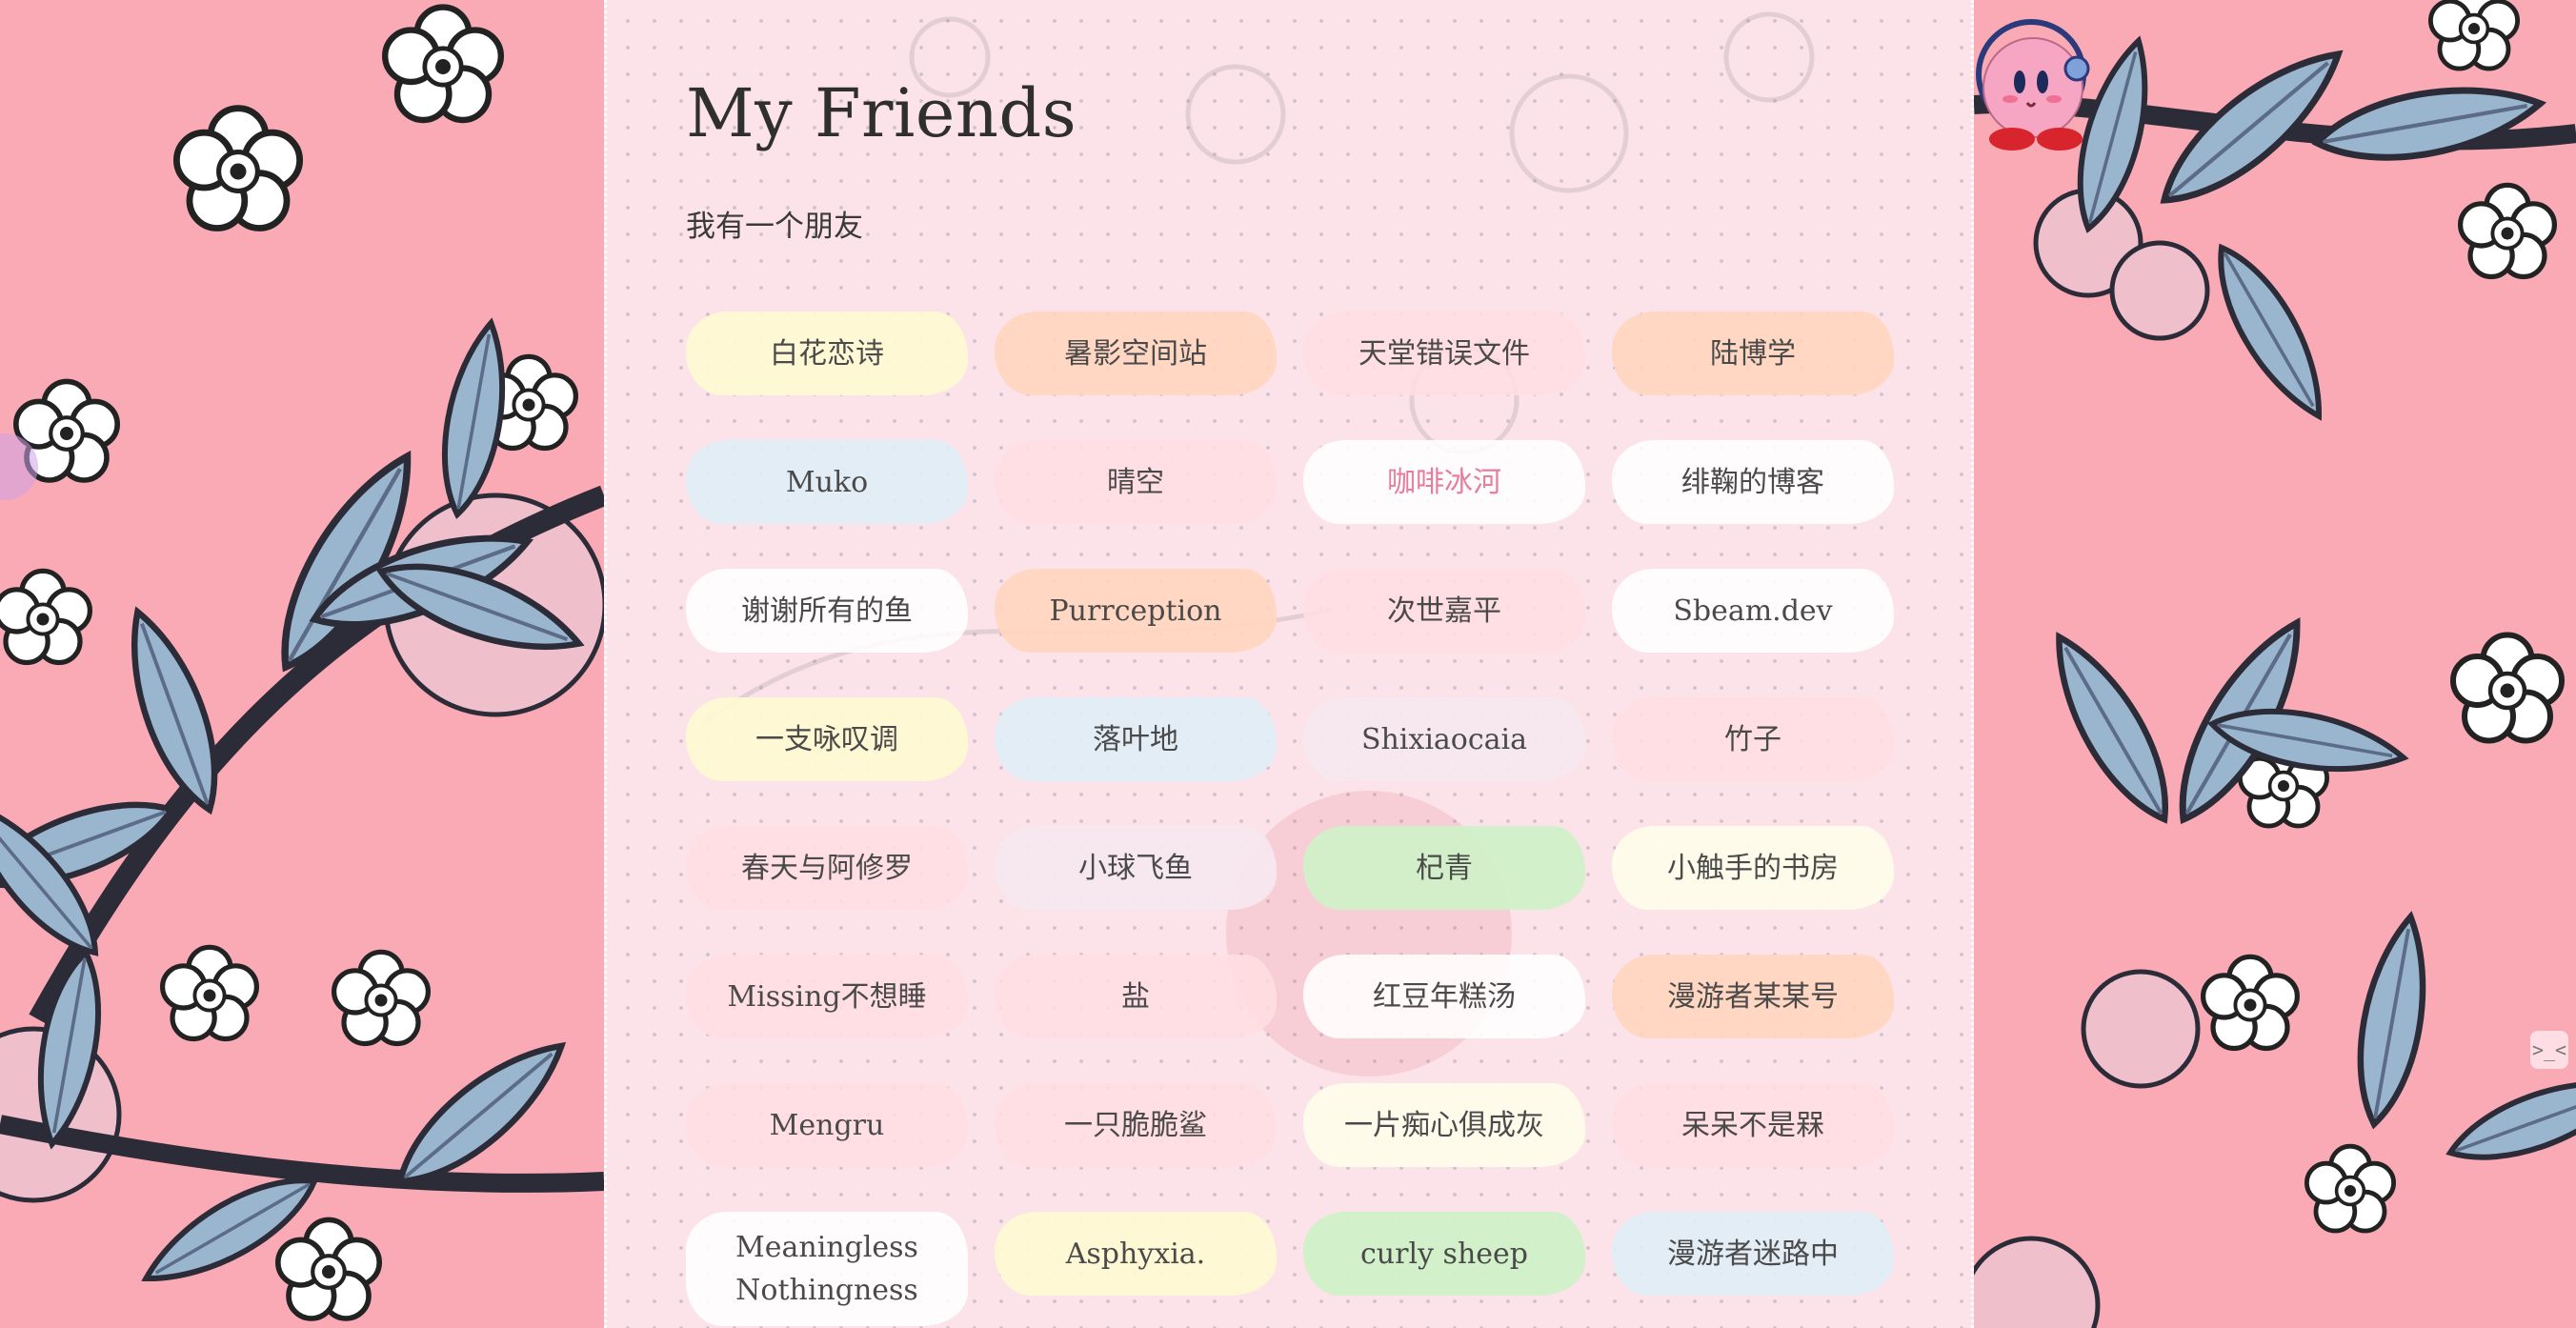 Image resolution: width=2576 pixels, height=1328 pixels. What do you see at coordinates (1753, 611) in the screenshot?
I see `friend-link: Sbeam.dev` at bounding box center [1753, 611].